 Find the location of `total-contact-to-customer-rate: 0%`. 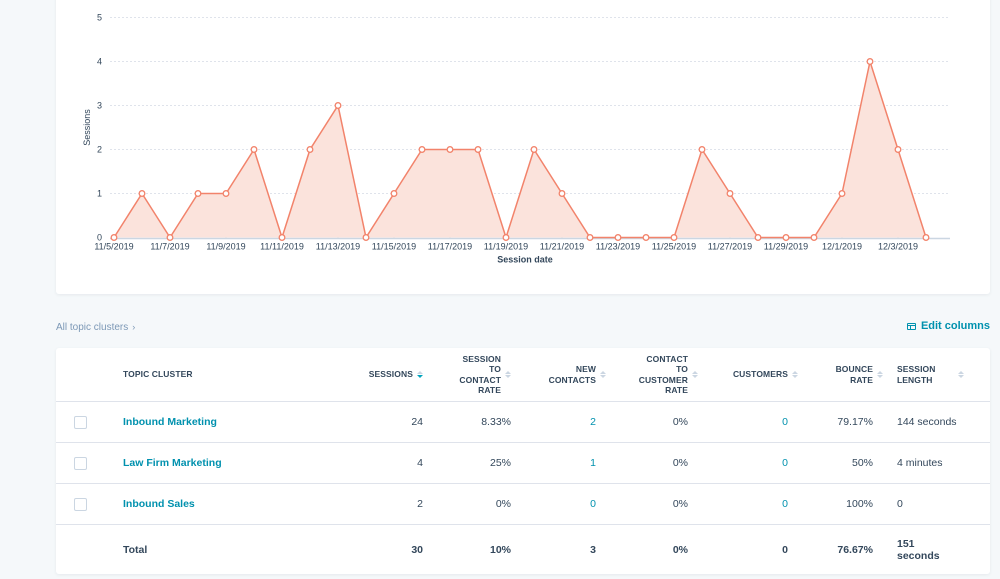

total-contact-to-customer-rate: 0% is located at coordinates (680, 550).